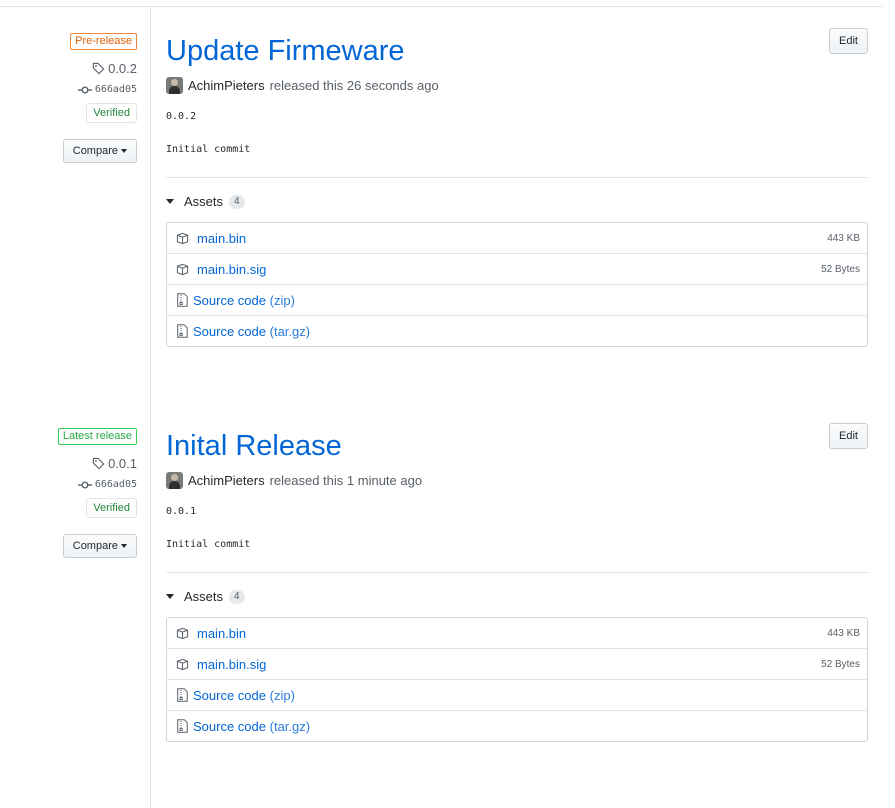 This screenshot has height=808, width=895. What do you see at coordinates (181, 116) in the screenshot?
I see `notes-line: 0.0.2` at bounding box center [181, 116].